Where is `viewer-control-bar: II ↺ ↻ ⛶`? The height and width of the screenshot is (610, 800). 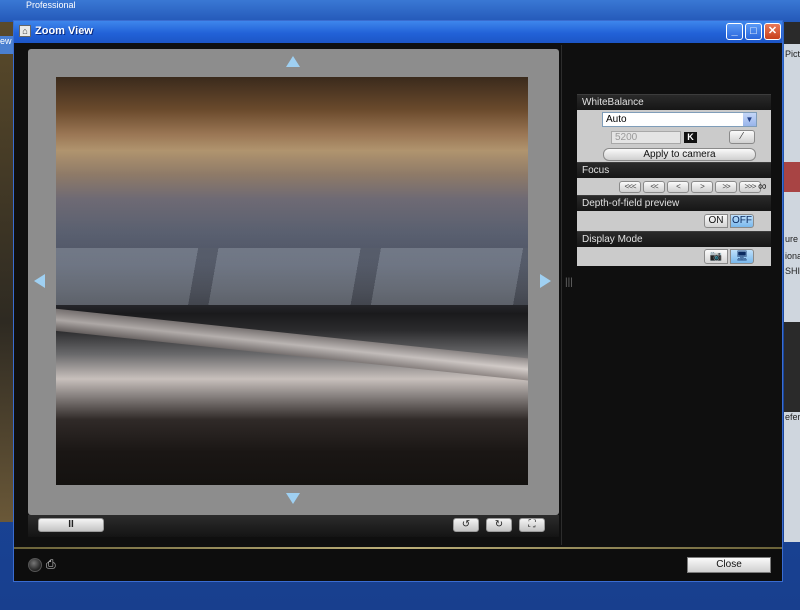 viewer-control-bar: II ↺ ↻ ⛶ is located at coordinates (293, 526).